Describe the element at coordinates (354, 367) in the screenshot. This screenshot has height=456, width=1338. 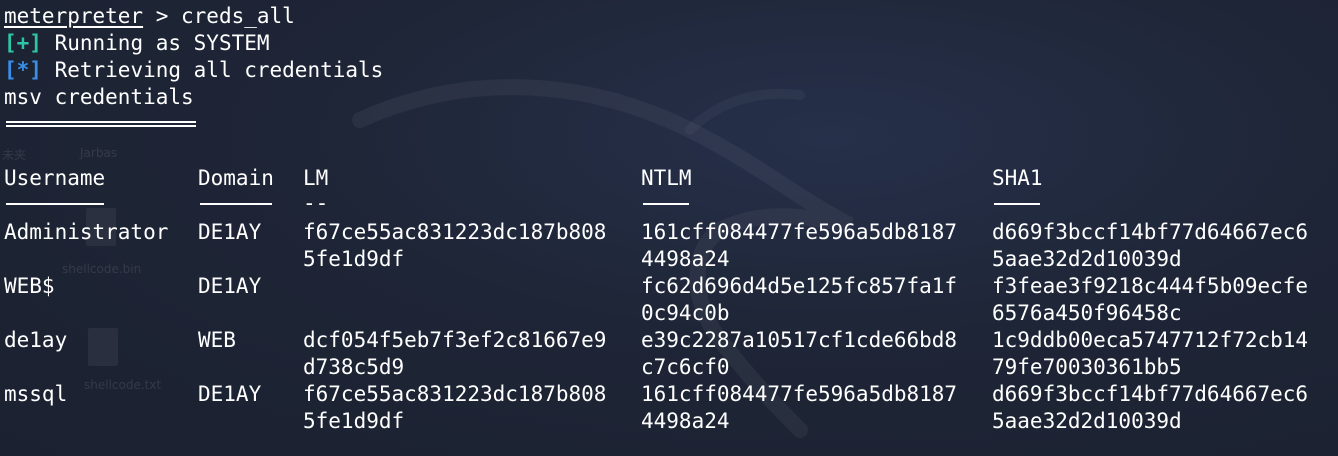
I see `cell-lm: d738c5d9` at that location.